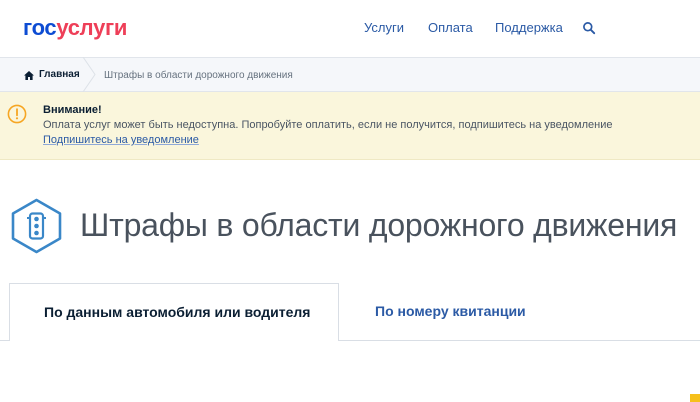 The height and width of the screenshot is (402, 700). What do you see at coordinates (695, 398) in the screenshot?
I see `corner-accent` at bounding box center [695, 398].